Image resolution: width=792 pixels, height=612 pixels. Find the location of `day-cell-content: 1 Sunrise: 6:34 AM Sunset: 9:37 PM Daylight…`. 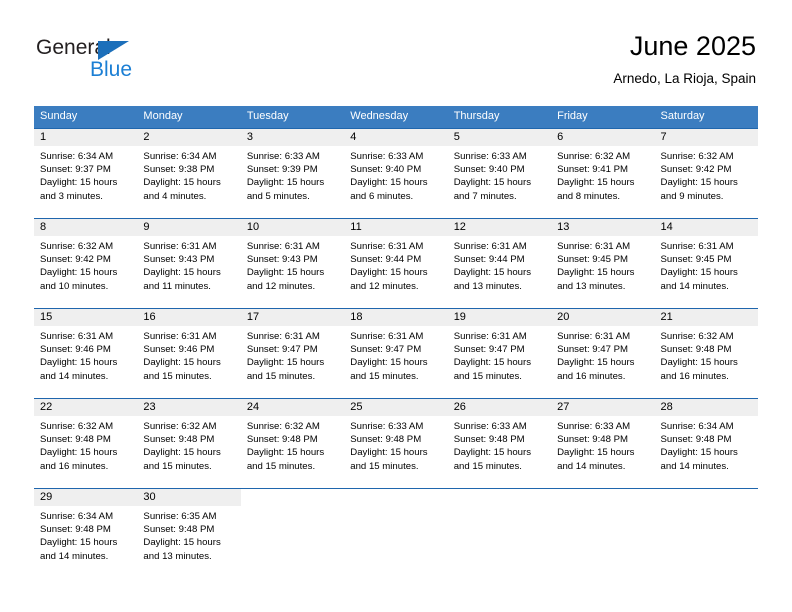

day-cell-content: 1 Sunrise: 6:34 AM Sunset: 9:37 PM Daylight… is located at coordinates (86, 173).